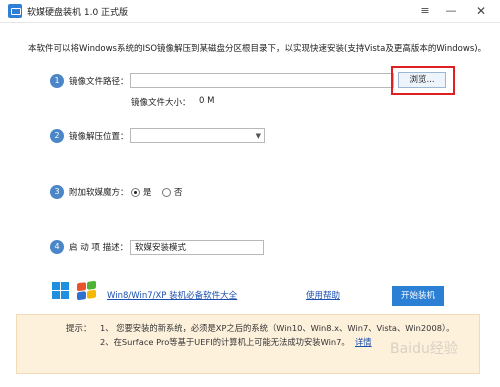 The image size is (500, 387). I want to click on step-4-number: 4, so click(57, 247).